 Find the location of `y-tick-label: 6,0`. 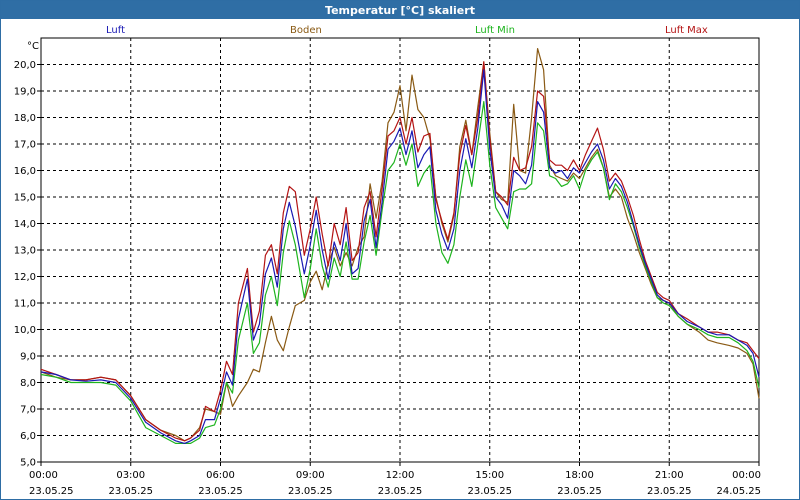

y-tick-label: 6,0 is located at coordinates (28, 436).